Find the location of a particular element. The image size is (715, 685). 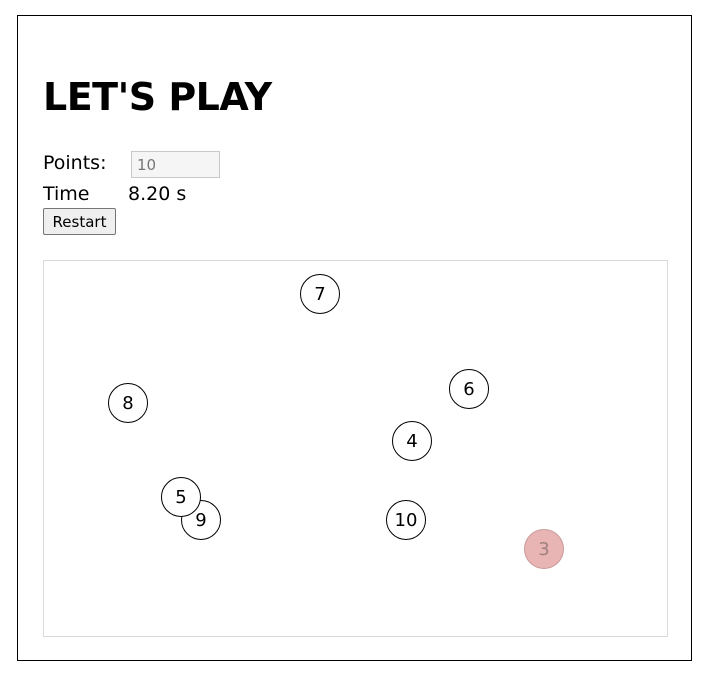

point-8: 8 is located at coordinates (128, 403).